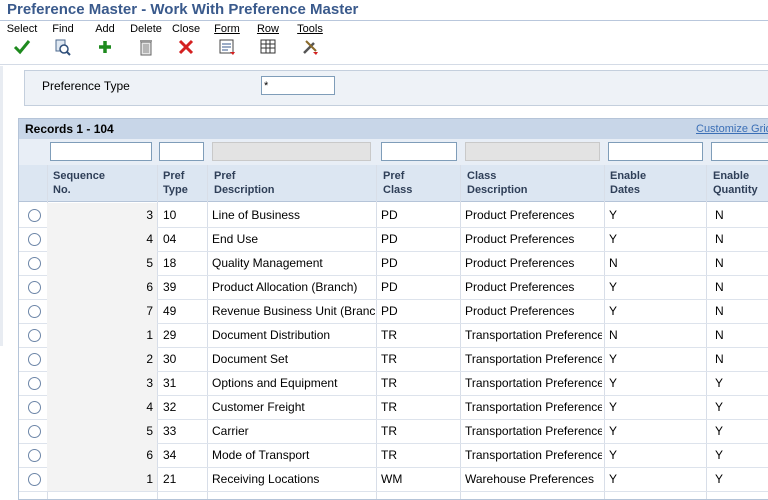 The image size is (768, 500). I want to click on row-menu-button: Row, so click(268, 39).